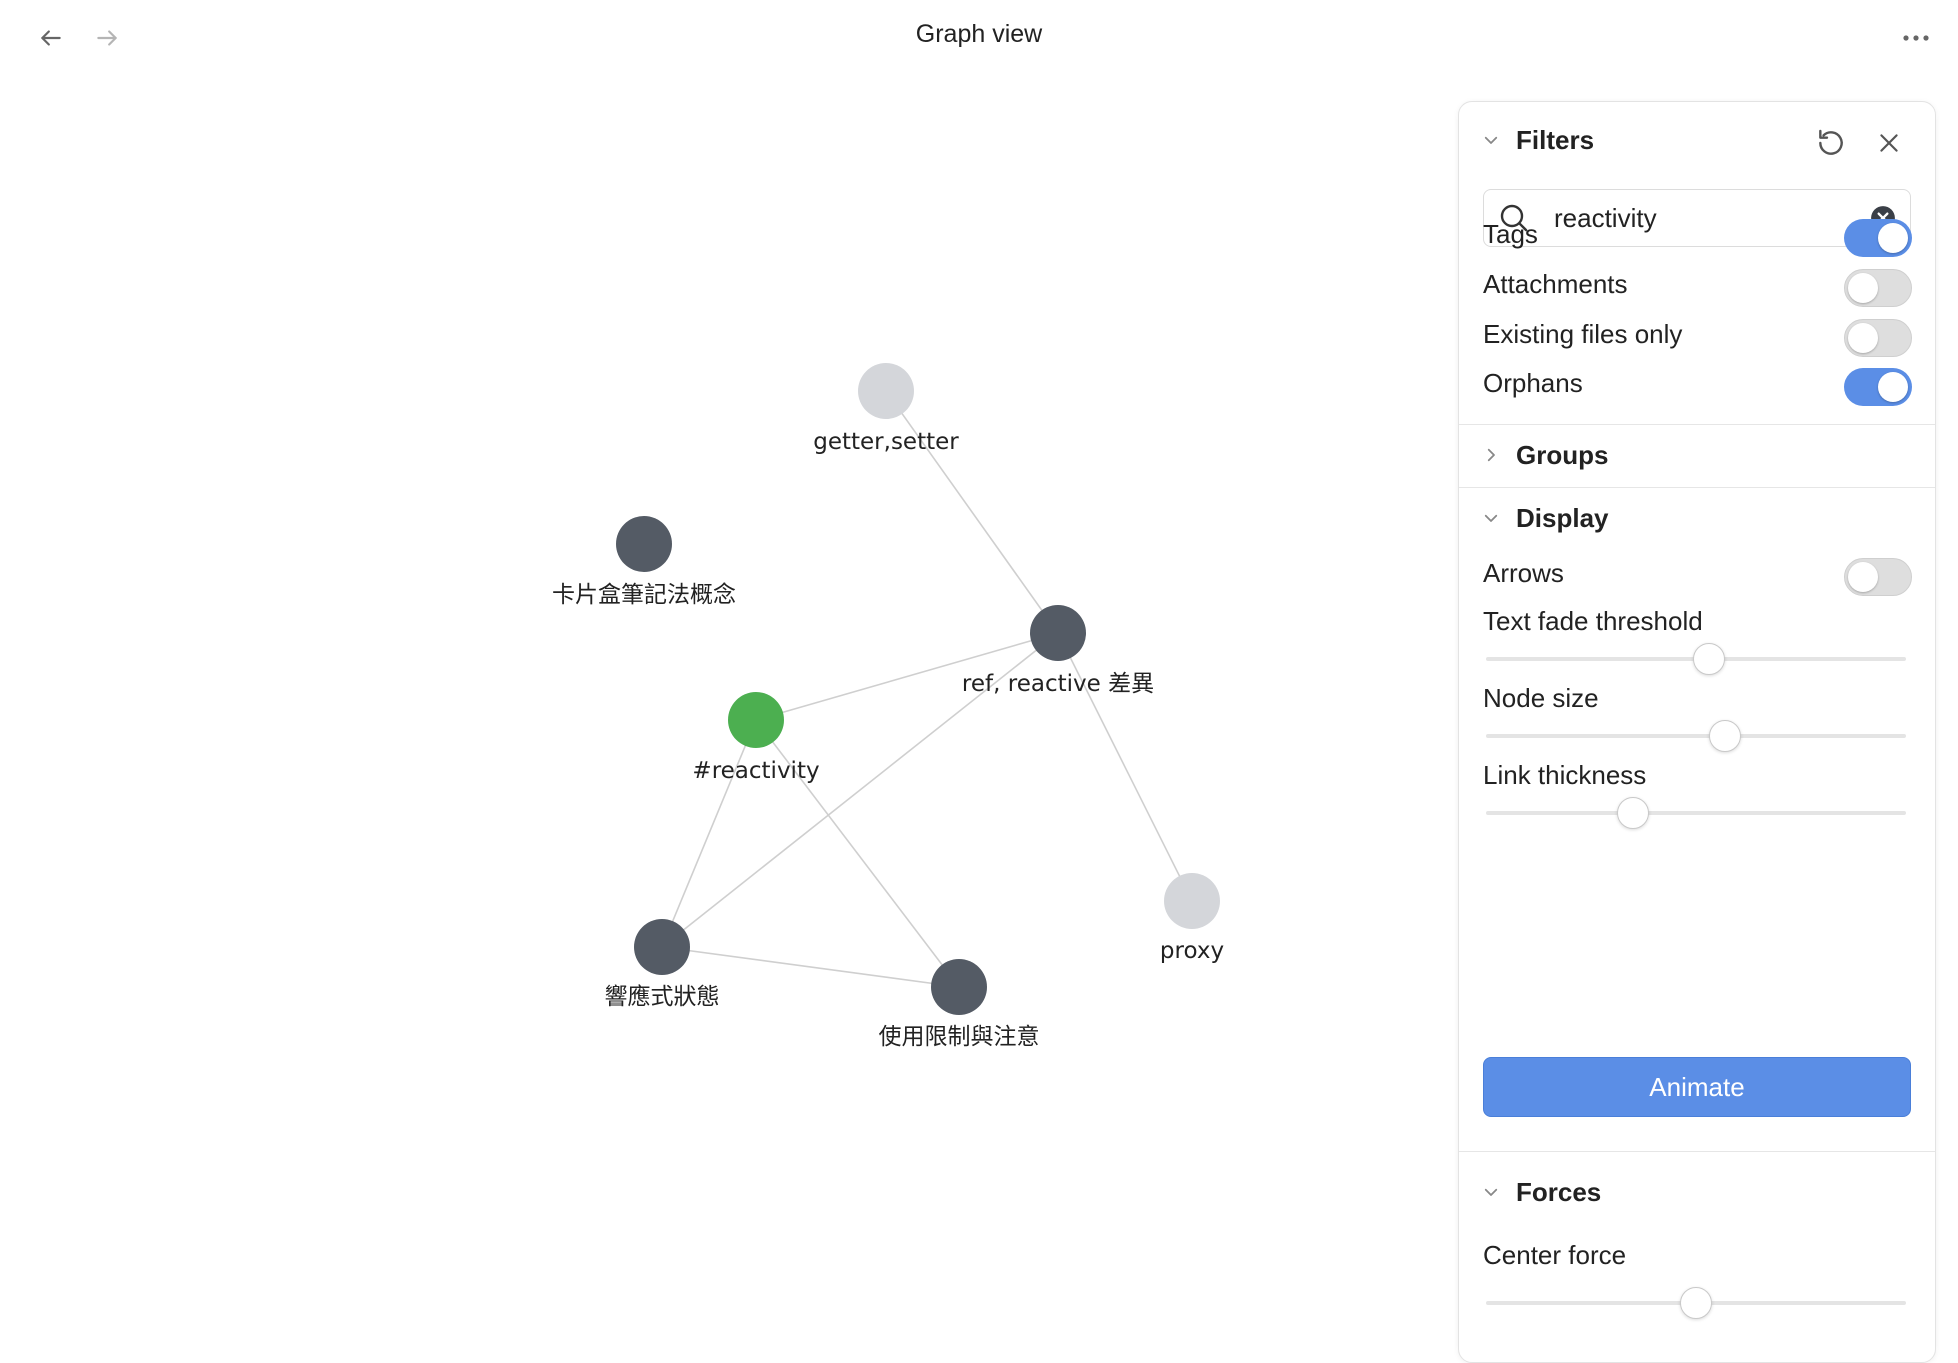 This screenshot has height=1363, width=1958. I want to click on center-force-label: Center force, so click(1555, 1255).